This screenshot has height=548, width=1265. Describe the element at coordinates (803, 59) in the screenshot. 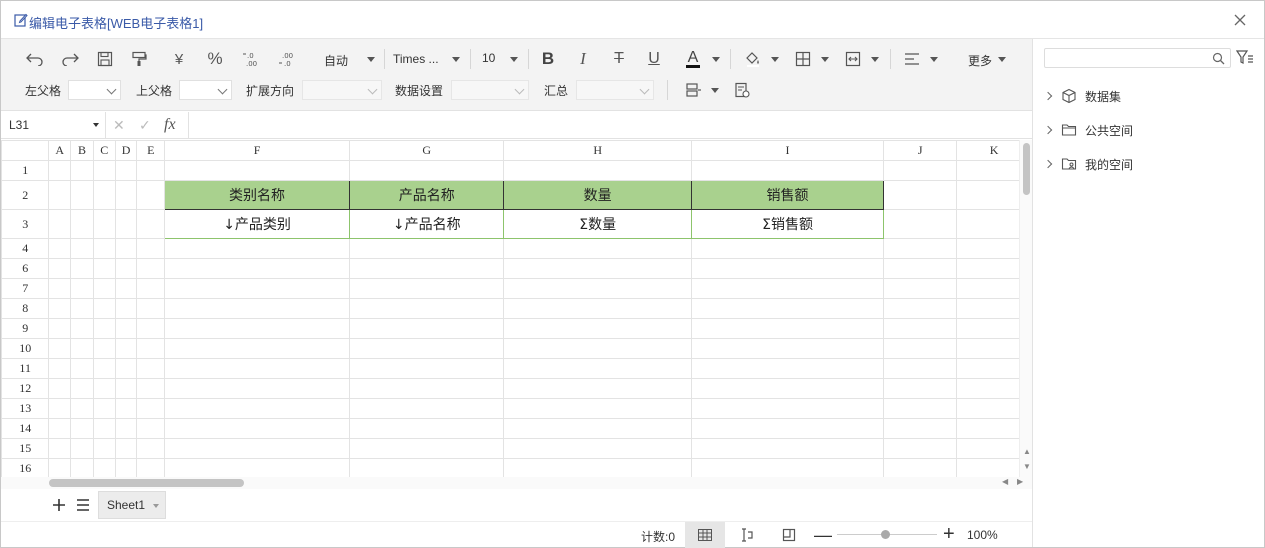

I see `border-button` at that location.